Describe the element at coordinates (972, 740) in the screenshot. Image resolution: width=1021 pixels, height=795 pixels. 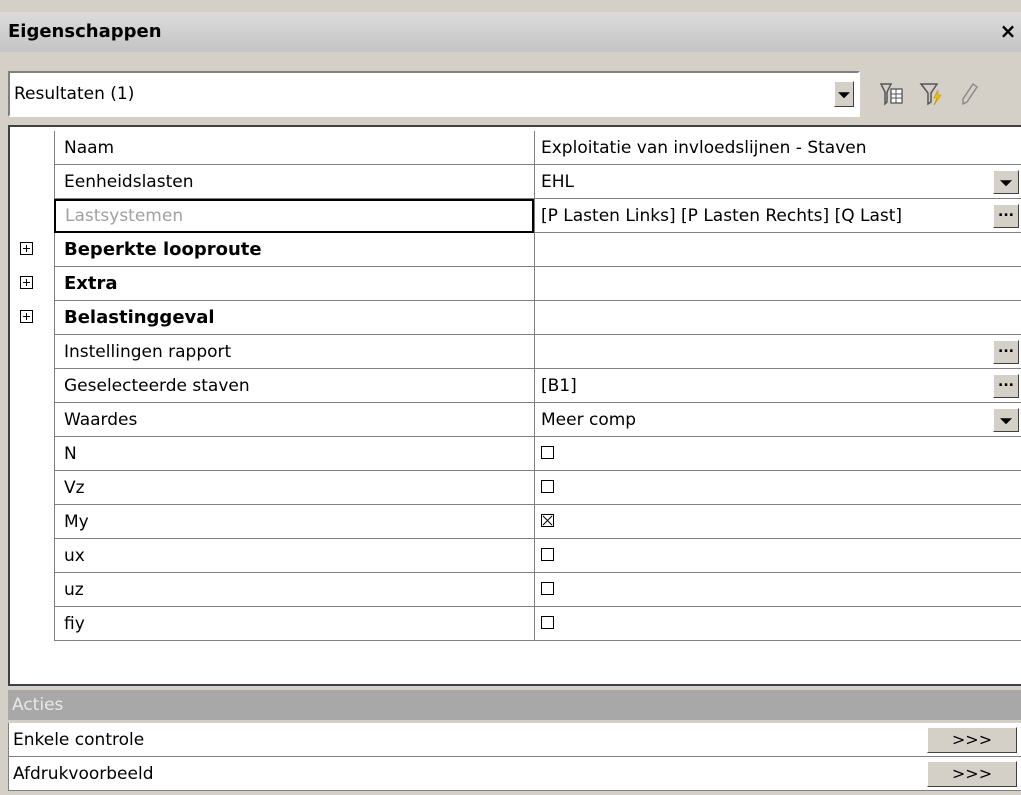
I see `run-single-check-button: >>>` at that location.